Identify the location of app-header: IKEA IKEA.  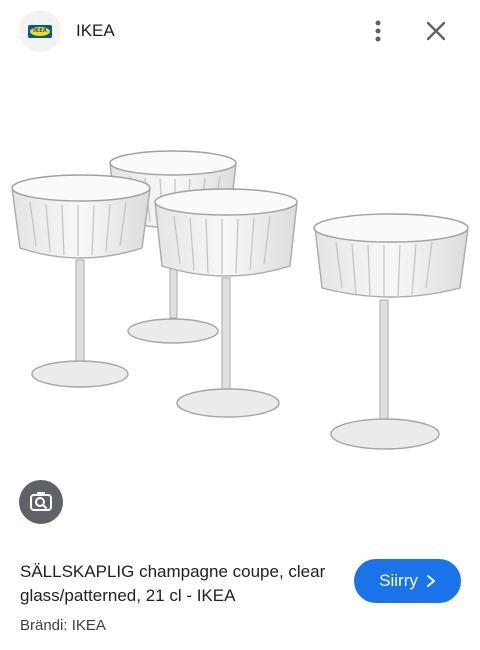
(240, 31).